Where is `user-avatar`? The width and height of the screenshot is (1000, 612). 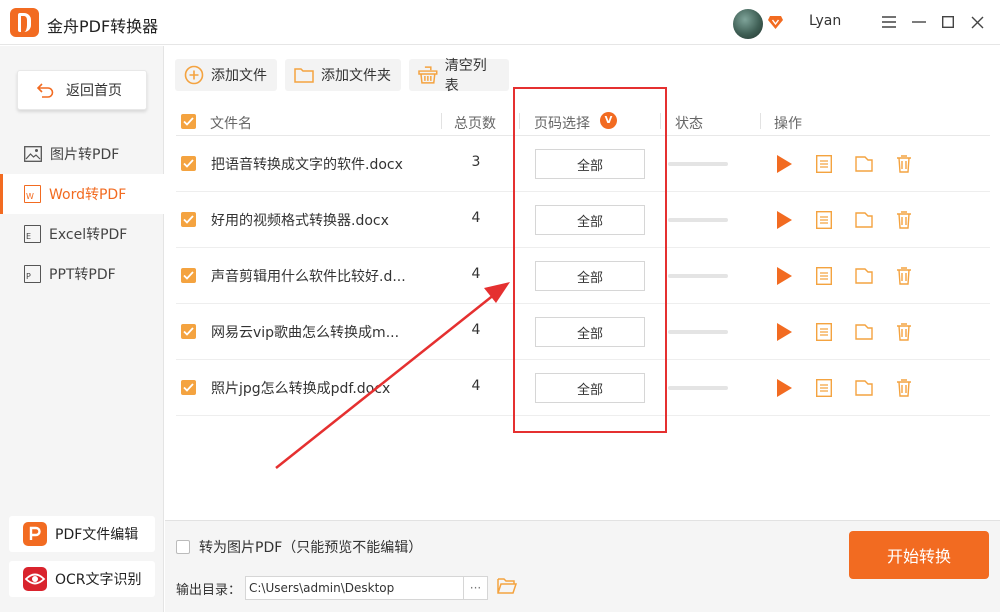
user-avatar is located at coordinates (748, 24).